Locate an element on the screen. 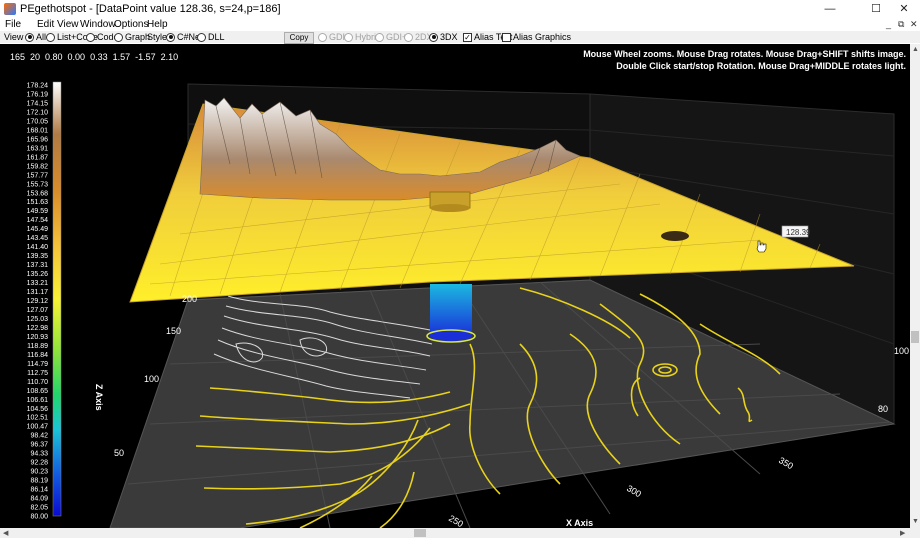  mdi-restore-button: ⧉ is located at coordinates (901, 24).